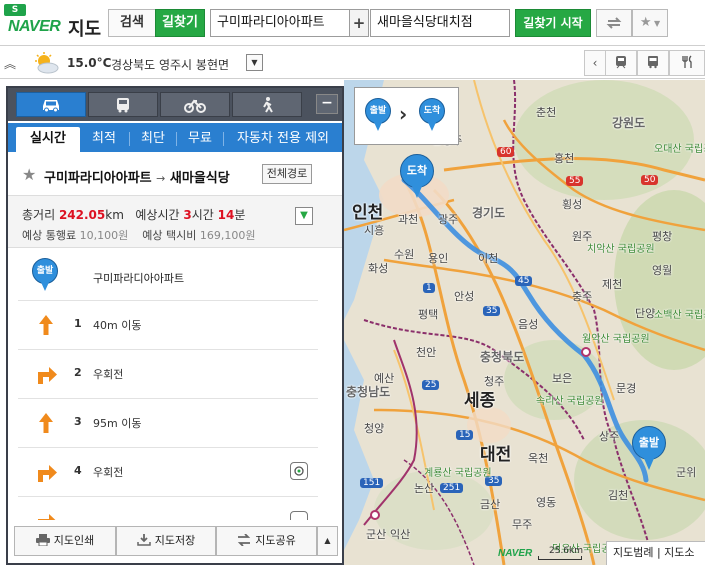  I want to click on collapse-chevron-icon: ︽, so click(10, 63).